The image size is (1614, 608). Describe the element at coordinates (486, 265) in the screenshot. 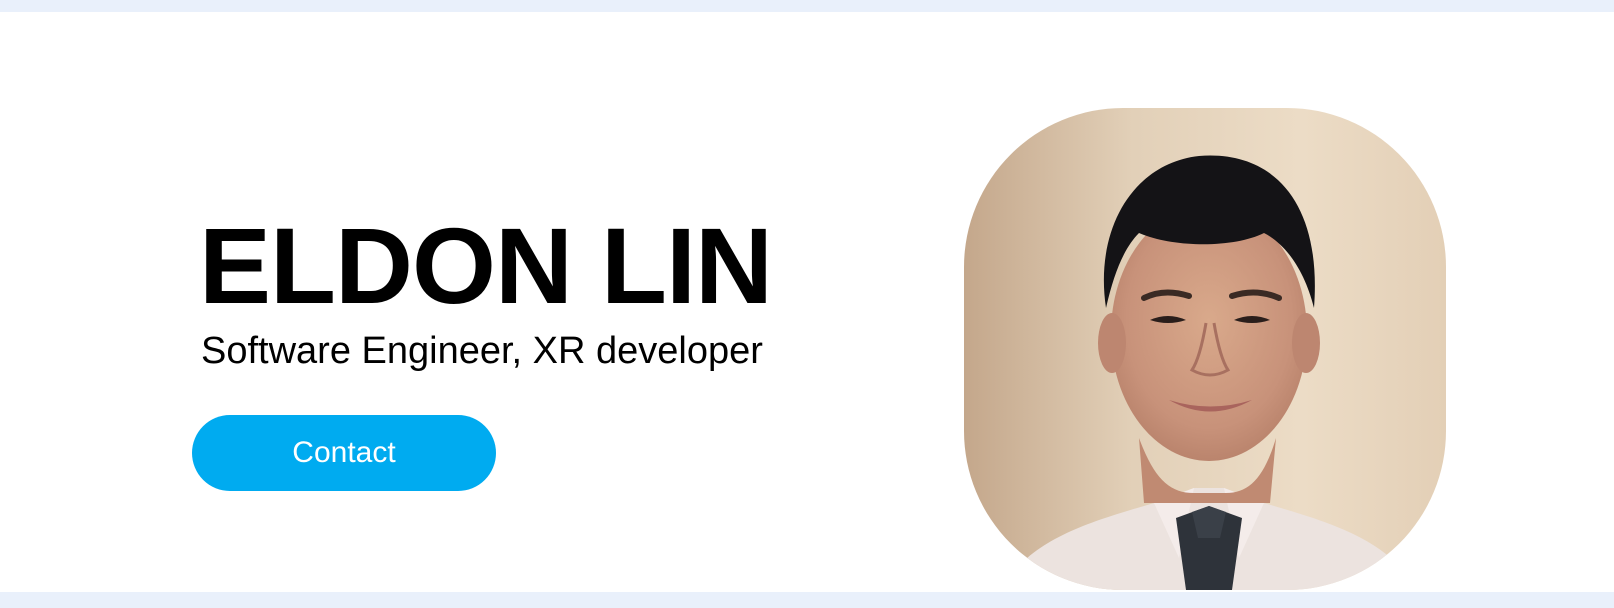

I see `hero-name: ELDON LIN` at that location.